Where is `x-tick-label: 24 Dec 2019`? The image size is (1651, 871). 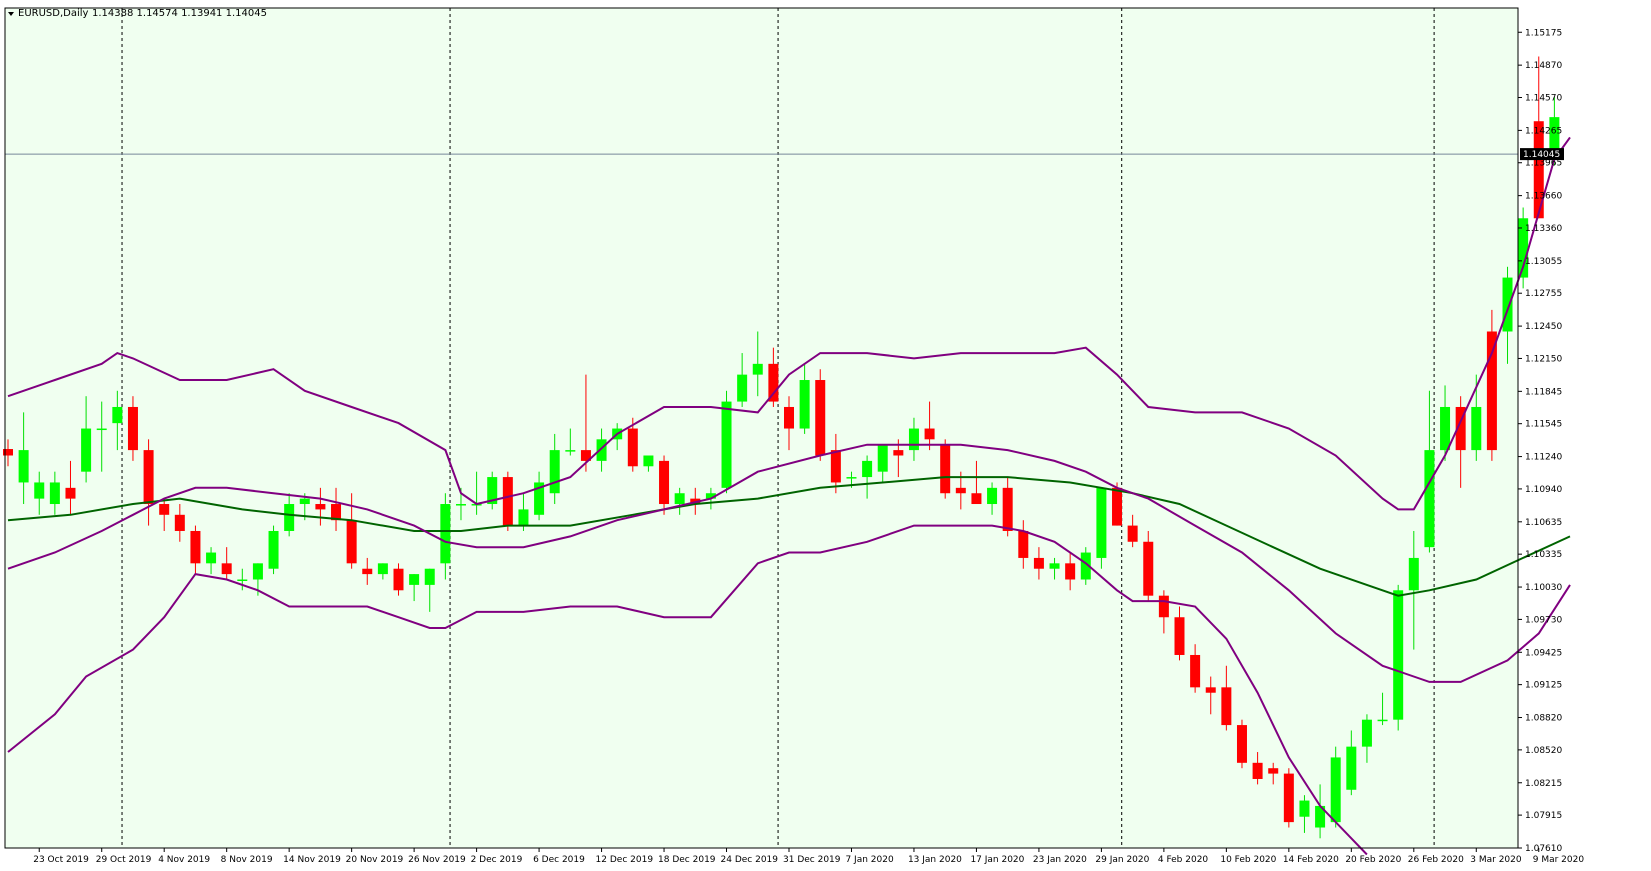 x-tick-label: 24 Dec 2019 is located at coordinates (750, 860).